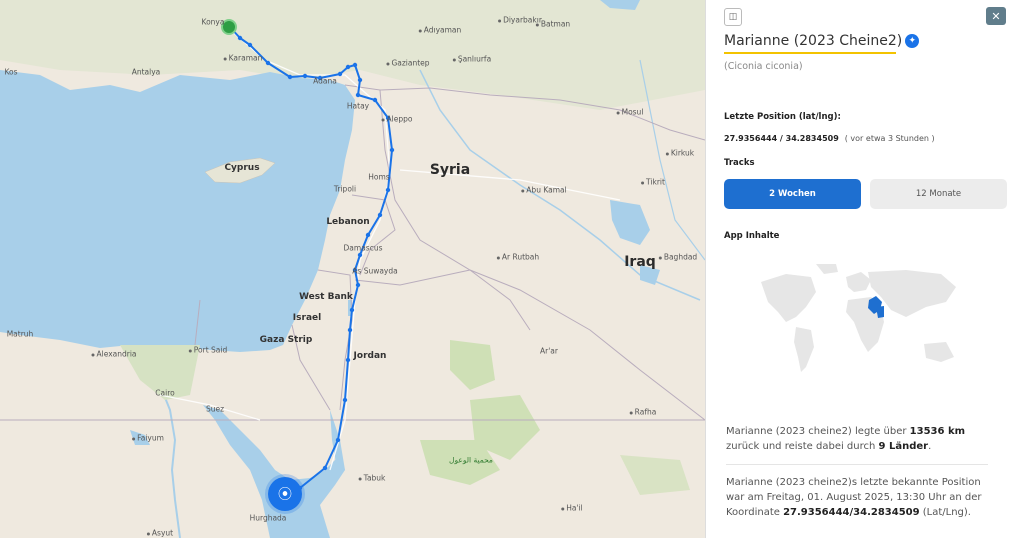 The width and height of the screenshot is (1024, 538). I want to click on country-label-syria: Syria, so click(450, 170).